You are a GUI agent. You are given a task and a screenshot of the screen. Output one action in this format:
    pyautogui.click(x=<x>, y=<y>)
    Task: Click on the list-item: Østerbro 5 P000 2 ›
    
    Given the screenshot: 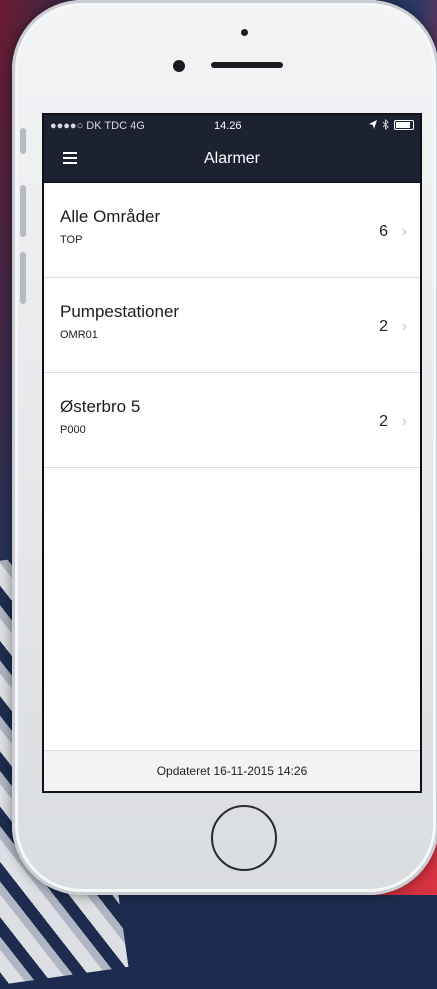 What is the action you would take?
    pyautogui.click(x=232, y=420)
    